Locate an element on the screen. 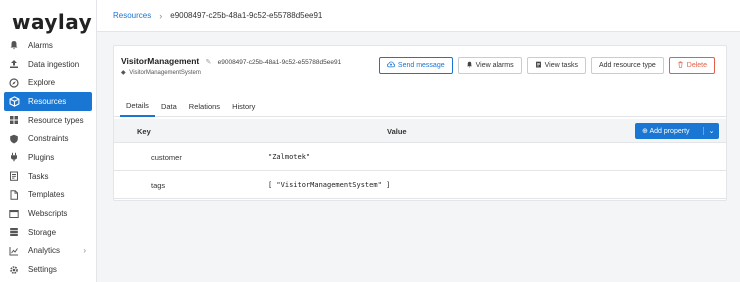  property-key: tags is located at coordinates (158, 185).